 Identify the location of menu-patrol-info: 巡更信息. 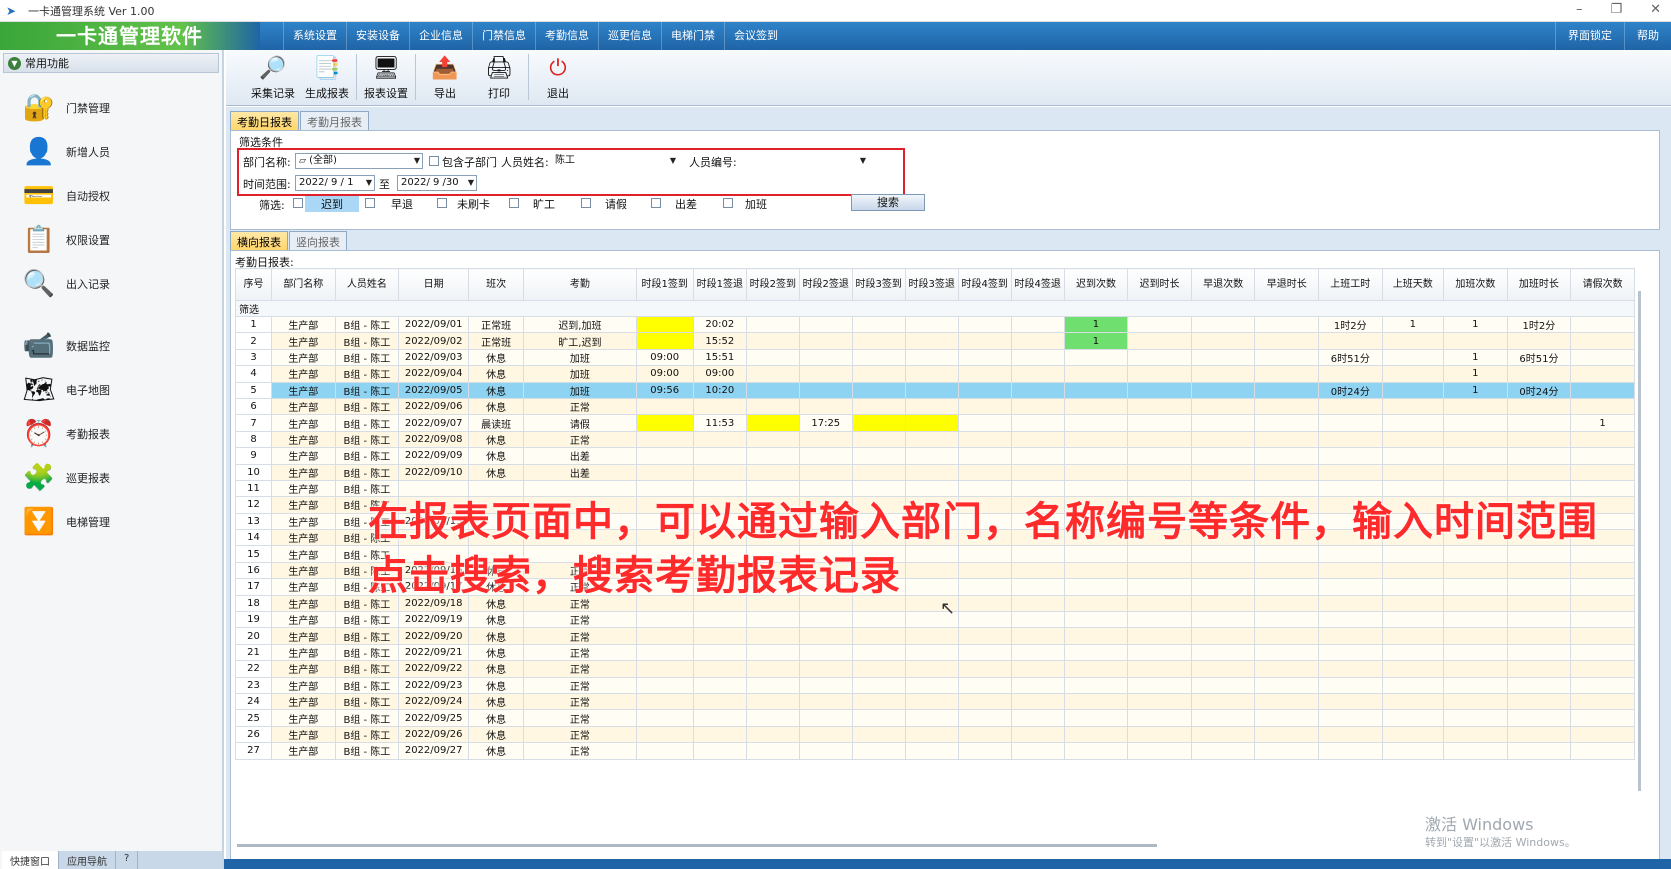
(629, 36).